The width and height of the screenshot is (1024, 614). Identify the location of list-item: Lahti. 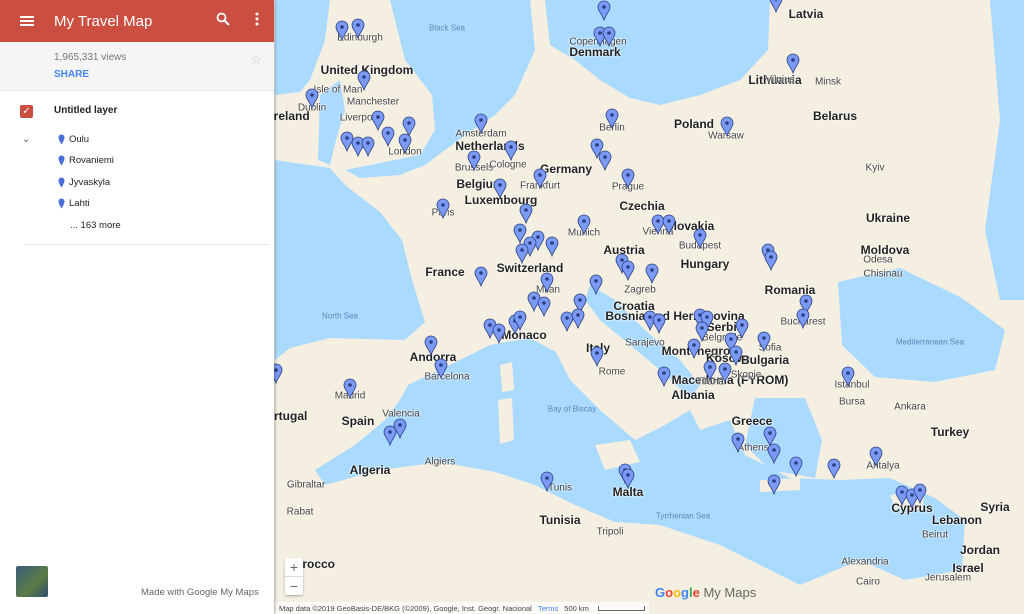
(74, 203).